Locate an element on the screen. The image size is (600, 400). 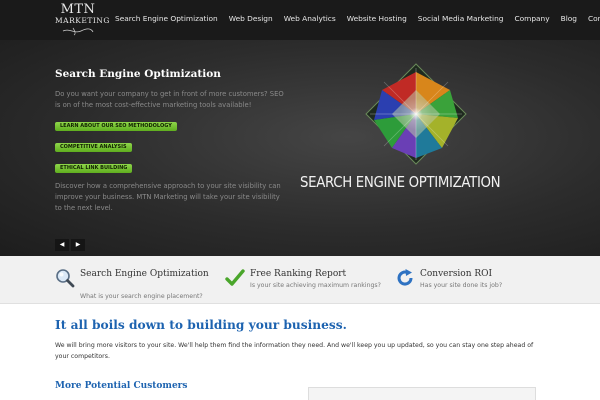
checkmark-icon is located at coordinates (235, 277).